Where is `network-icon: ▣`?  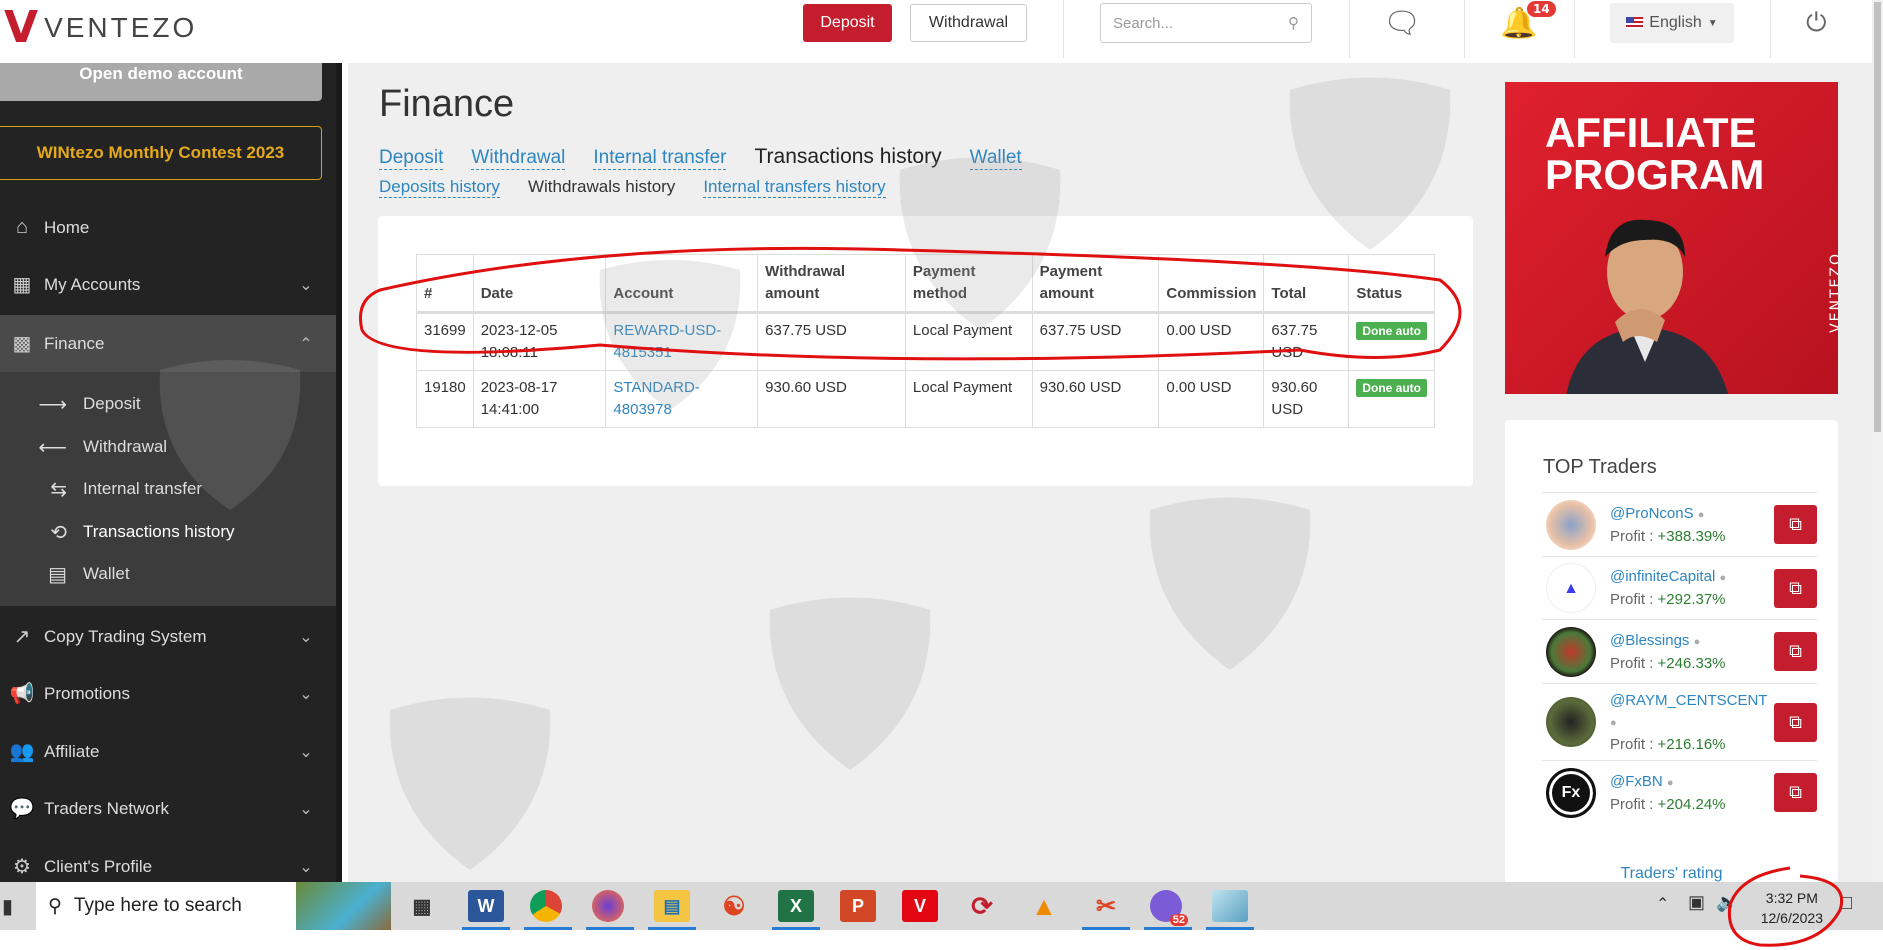
network-icon: ▣ is located at coordinates (1696, 902).